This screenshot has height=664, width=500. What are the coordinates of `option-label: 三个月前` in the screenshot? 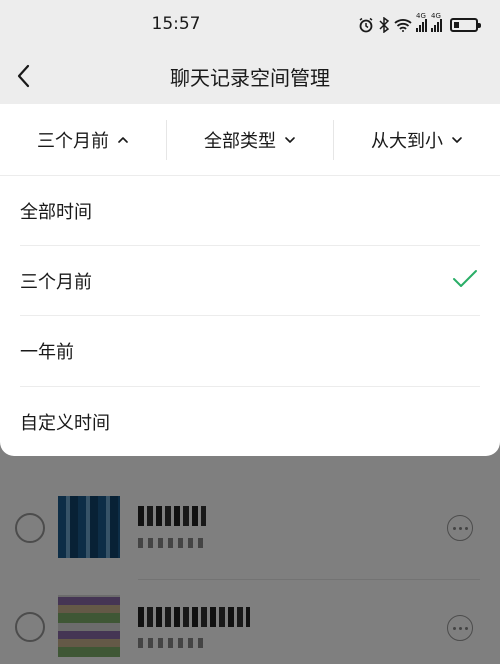 It's located at (56, 282).